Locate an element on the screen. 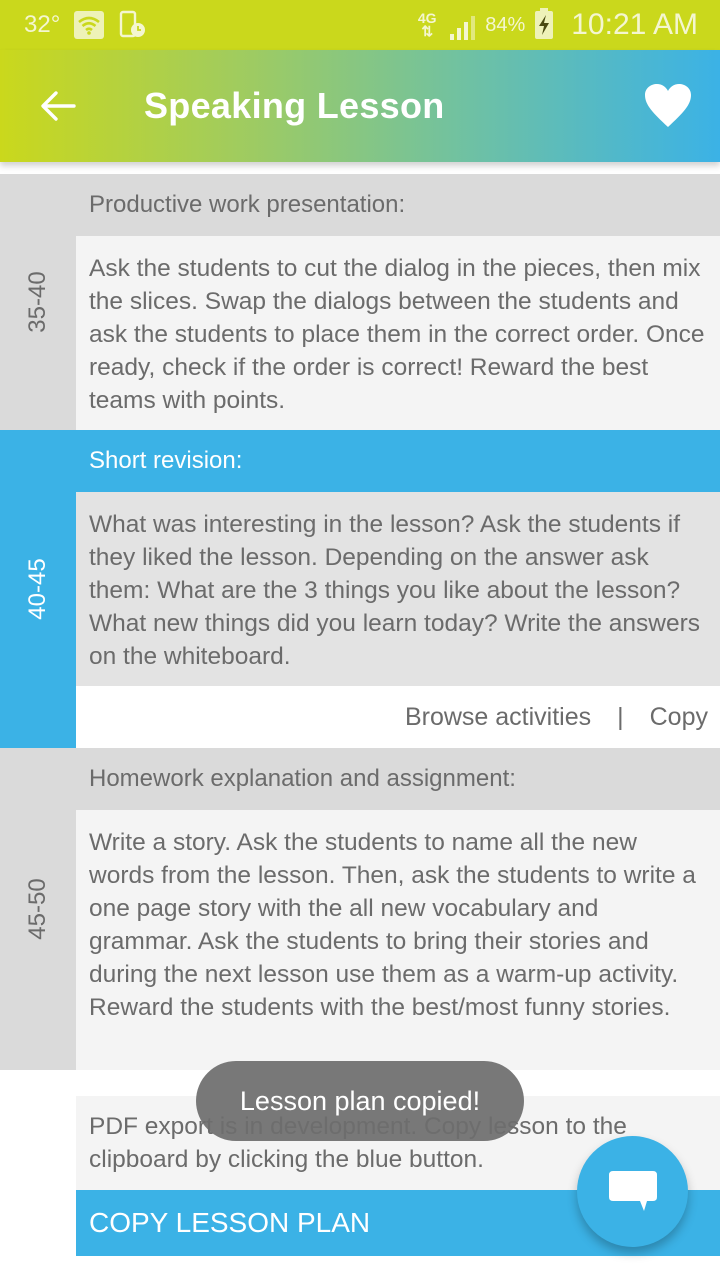  app-bar: Speaking Lesson is located at coordinates (360, 106).